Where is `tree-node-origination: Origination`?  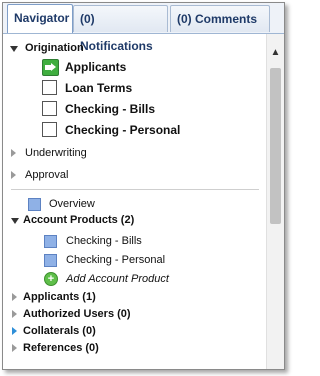
tree-node-origination: Origination is located at coordinates (123, 48).